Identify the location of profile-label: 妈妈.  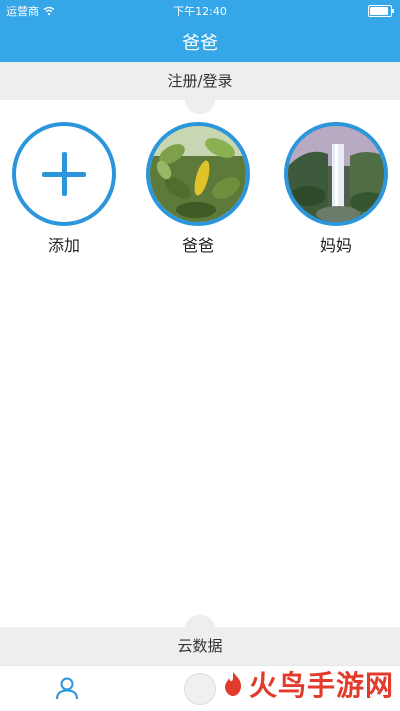
(335, 245).